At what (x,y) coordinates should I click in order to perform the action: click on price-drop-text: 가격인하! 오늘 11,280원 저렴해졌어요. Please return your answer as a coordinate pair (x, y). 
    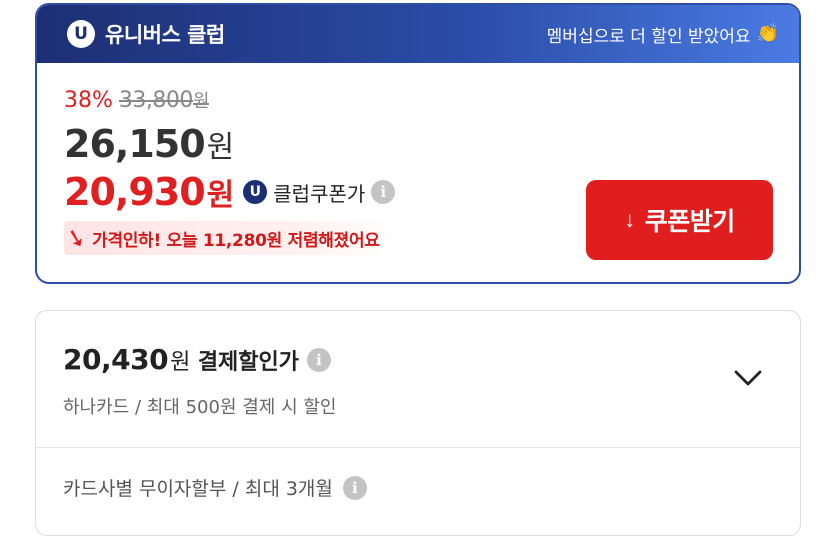
    Looking at the image, I should click on (236, 240).